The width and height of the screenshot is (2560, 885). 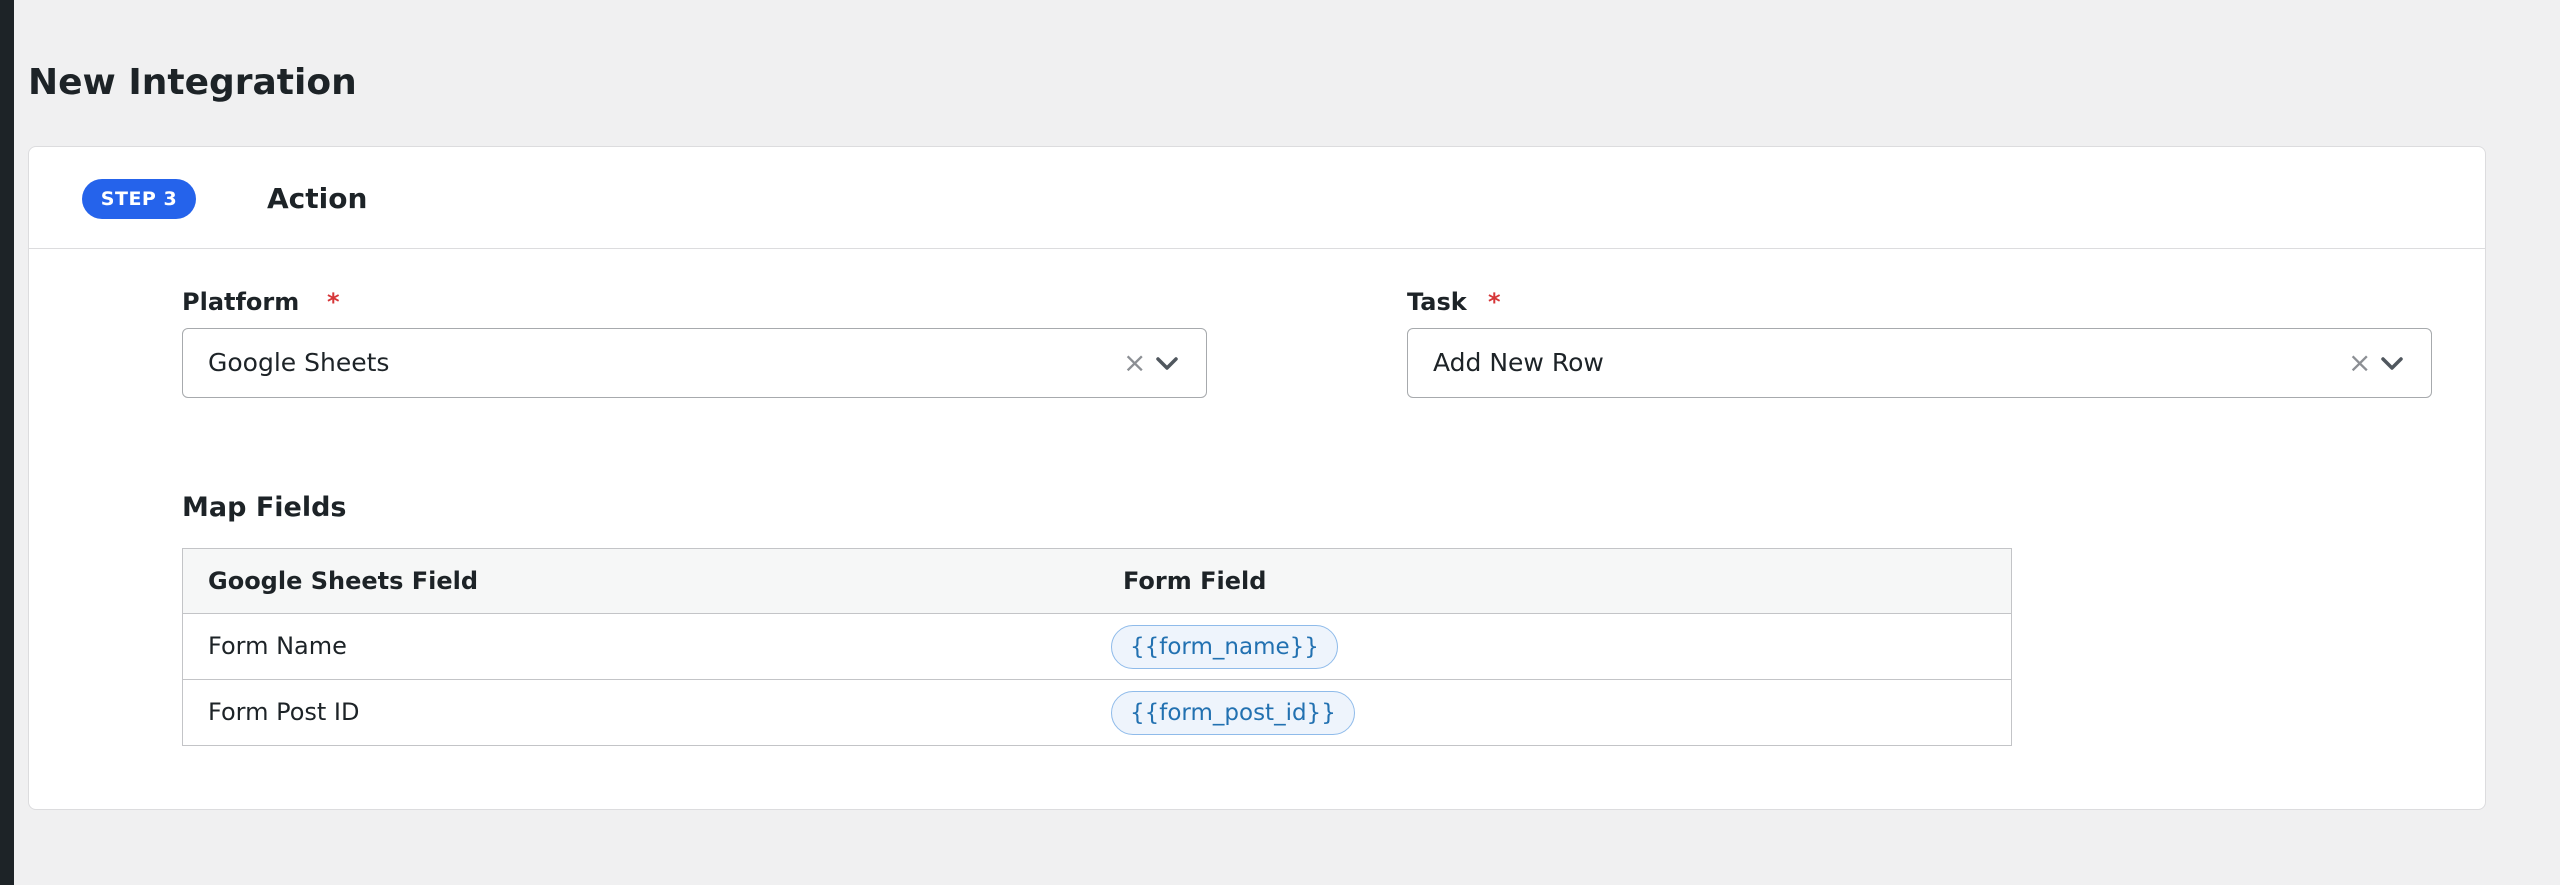 I want to click on task-select: Add New Row ×, so click(x=1919, y=363).